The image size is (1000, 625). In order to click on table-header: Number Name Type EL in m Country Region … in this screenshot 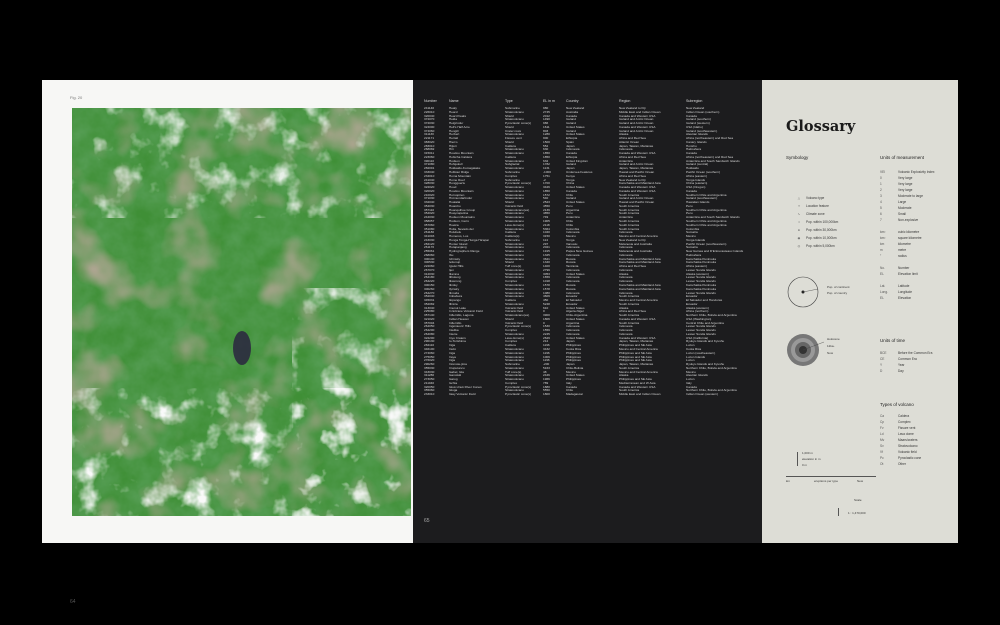, I will do `click(590, 103)`.